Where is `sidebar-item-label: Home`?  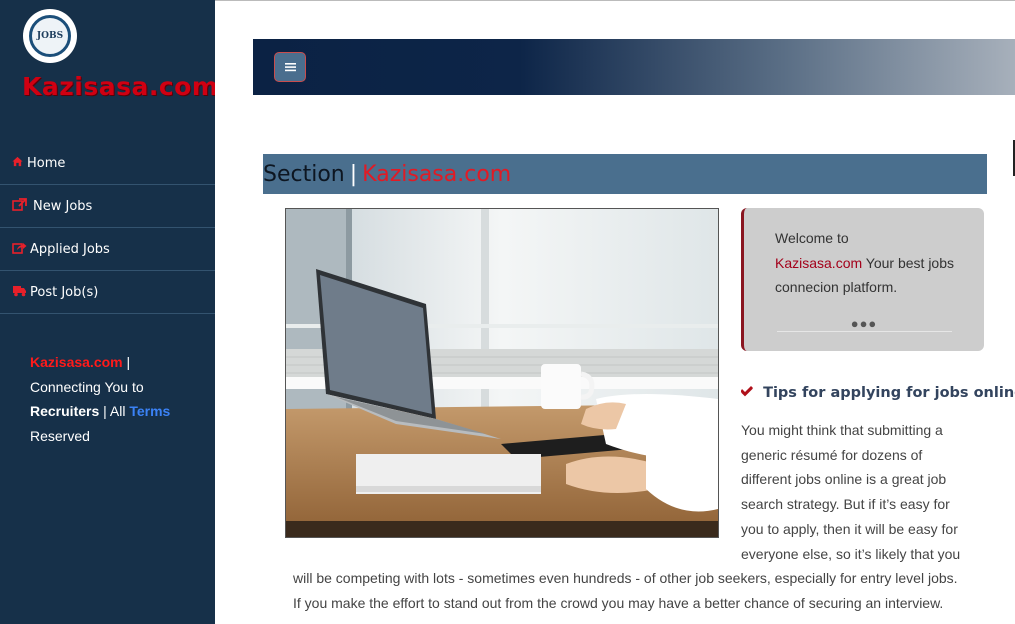 sidebar-item-label: Home is located at coordinates (46, 163).